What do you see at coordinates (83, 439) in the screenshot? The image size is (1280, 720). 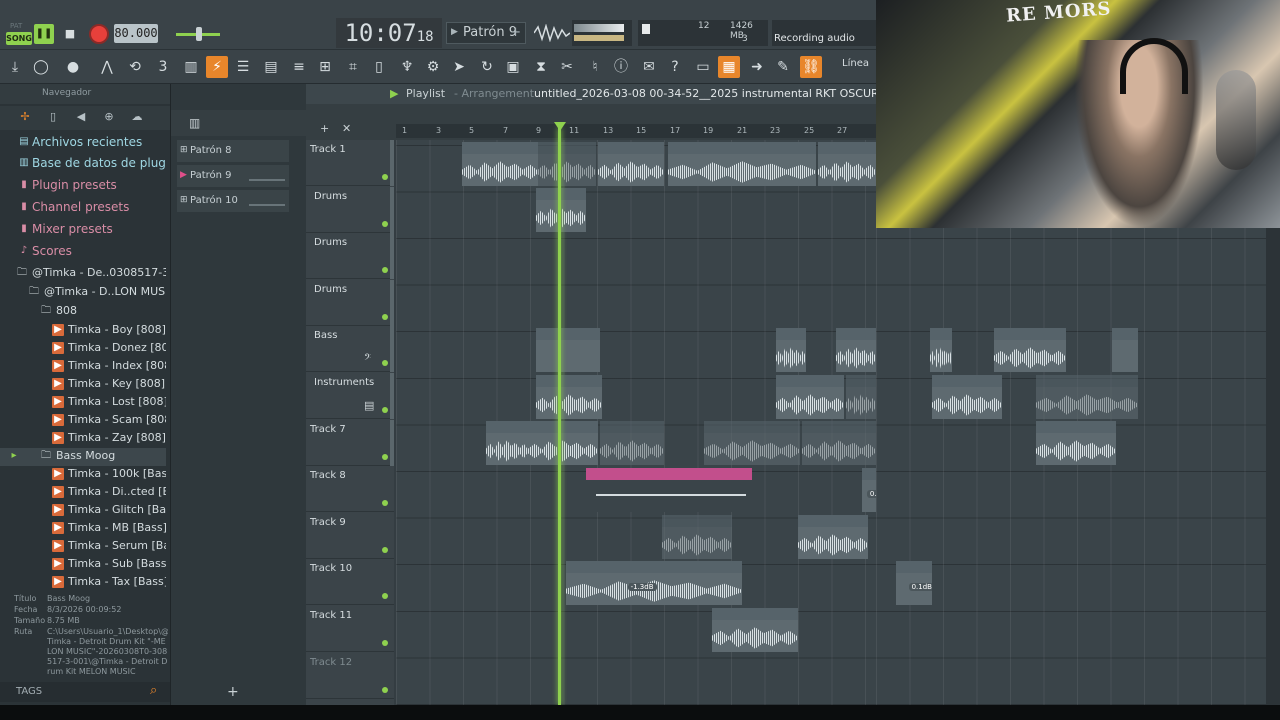 I see `browser-file: ▶ Timka - Zay [808]` at bounding box center [83, 439].